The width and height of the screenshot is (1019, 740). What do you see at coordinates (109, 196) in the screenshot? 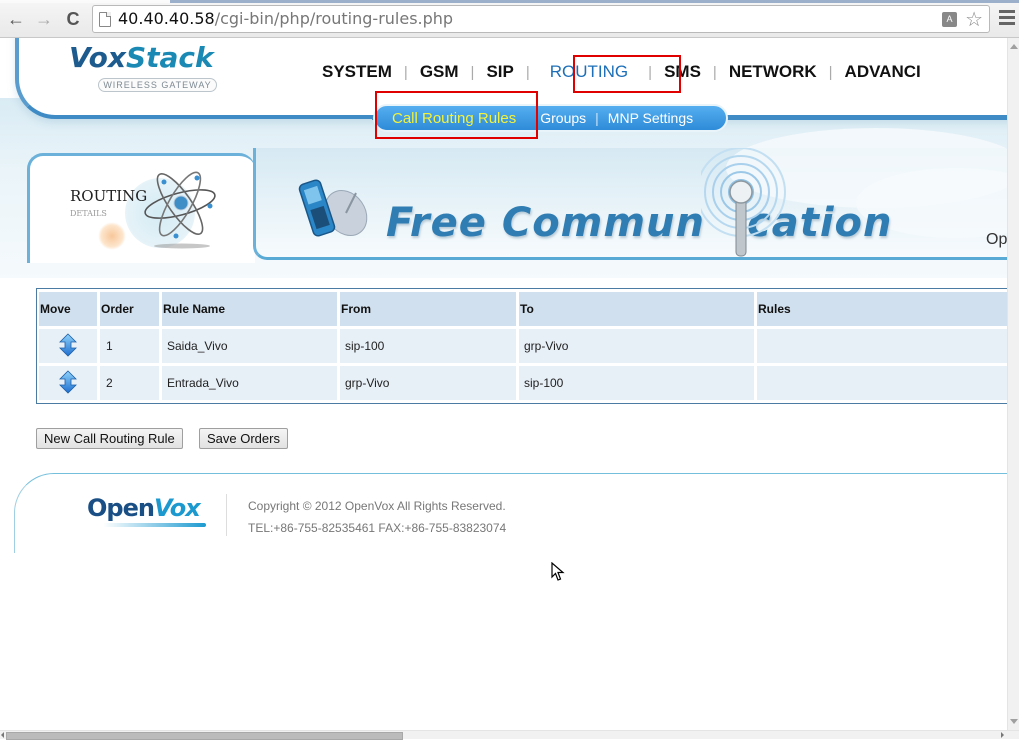
I see `section-title: ROUTING` at bounding box center [109, 196].